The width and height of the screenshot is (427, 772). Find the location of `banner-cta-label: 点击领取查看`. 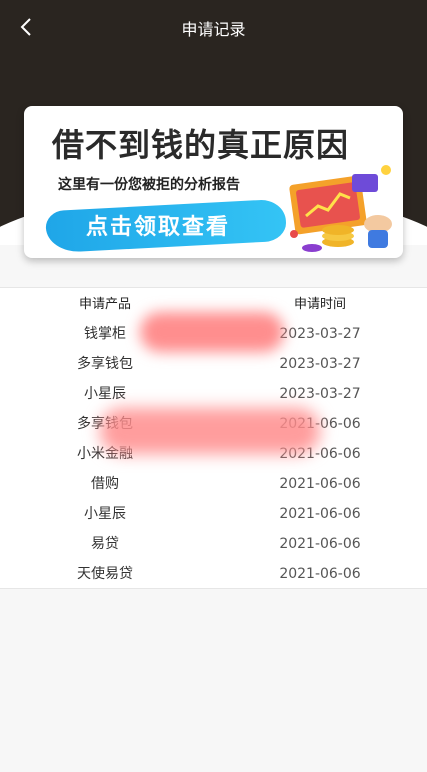

banner-cta-label: 点击领取查看 is located at coordinates (158, 227).